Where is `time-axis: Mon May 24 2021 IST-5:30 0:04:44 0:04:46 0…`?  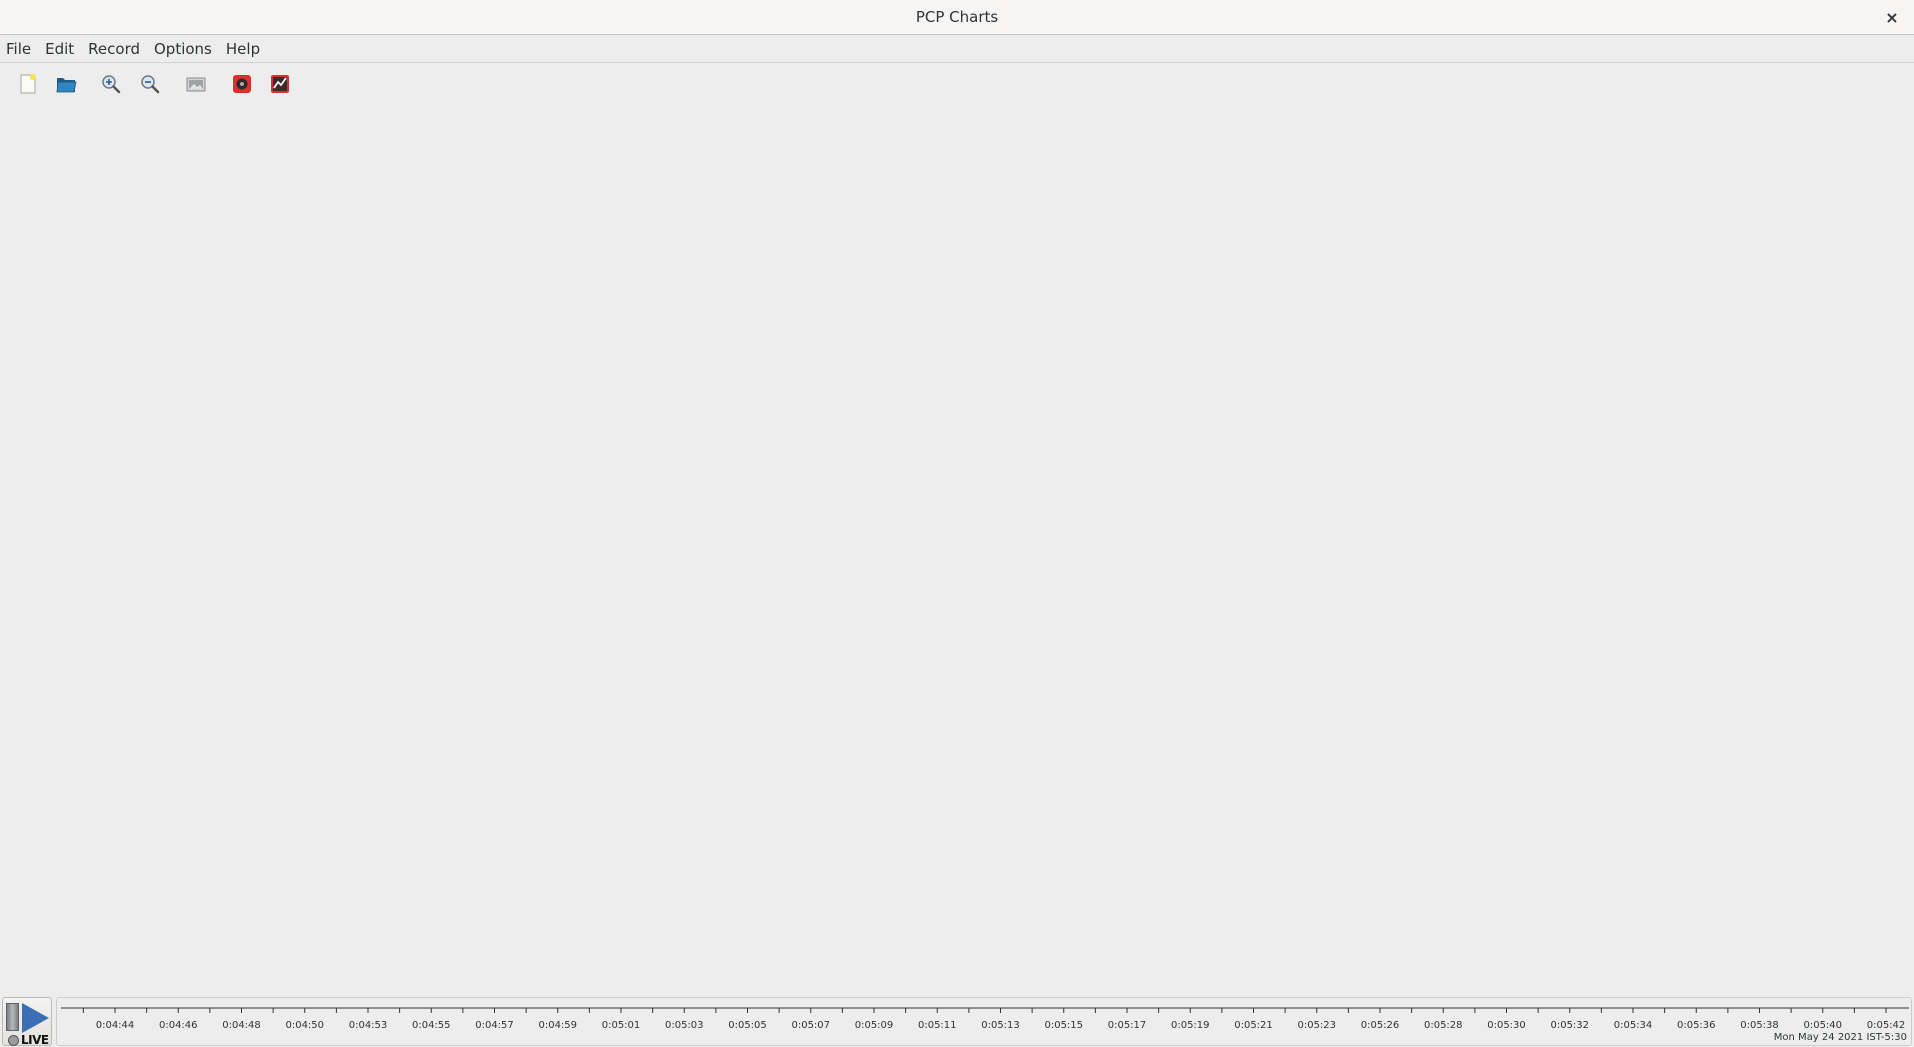
time-axis: Mon May 24 2021 IST-5:30 0:04:44 0:04:46 0… is located at coordinates (984, 1021).